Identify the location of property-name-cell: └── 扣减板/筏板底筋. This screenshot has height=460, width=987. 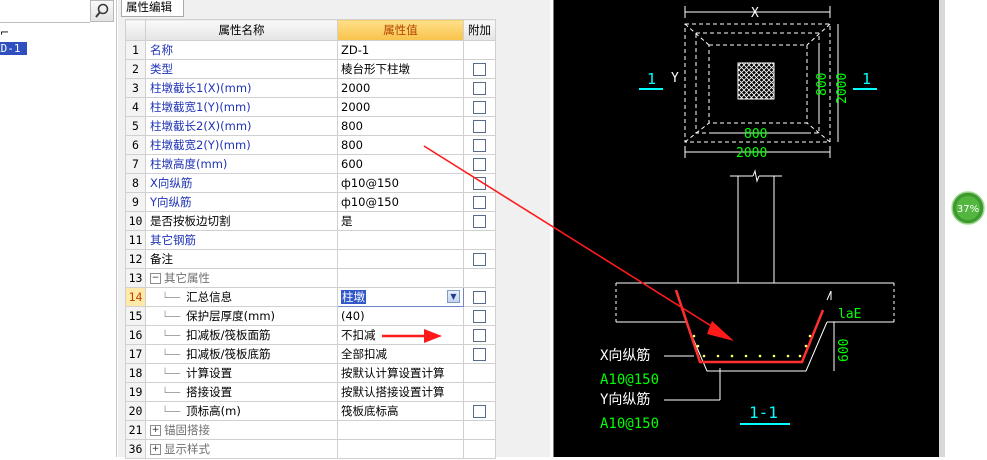
(241, 354).